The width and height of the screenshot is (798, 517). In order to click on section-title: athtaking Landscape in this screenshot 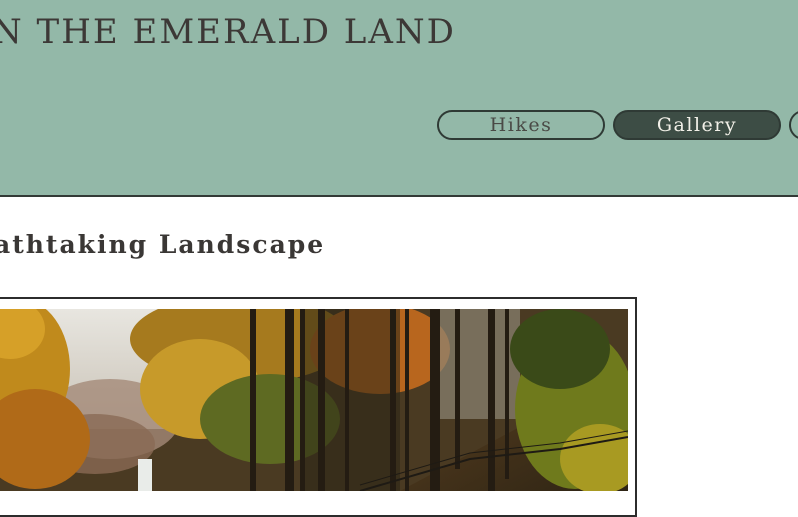, I will do `click(163, 244)`.